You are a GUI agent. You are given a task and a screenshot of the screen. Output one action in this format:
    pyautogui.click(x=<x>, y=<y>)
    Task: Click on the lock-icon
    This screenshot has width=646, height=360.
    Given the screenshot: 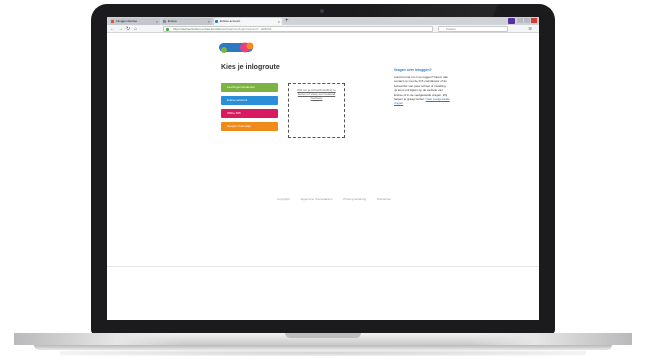 What is the action you would take?
    pyautogui.click(x=167, y=29)
    